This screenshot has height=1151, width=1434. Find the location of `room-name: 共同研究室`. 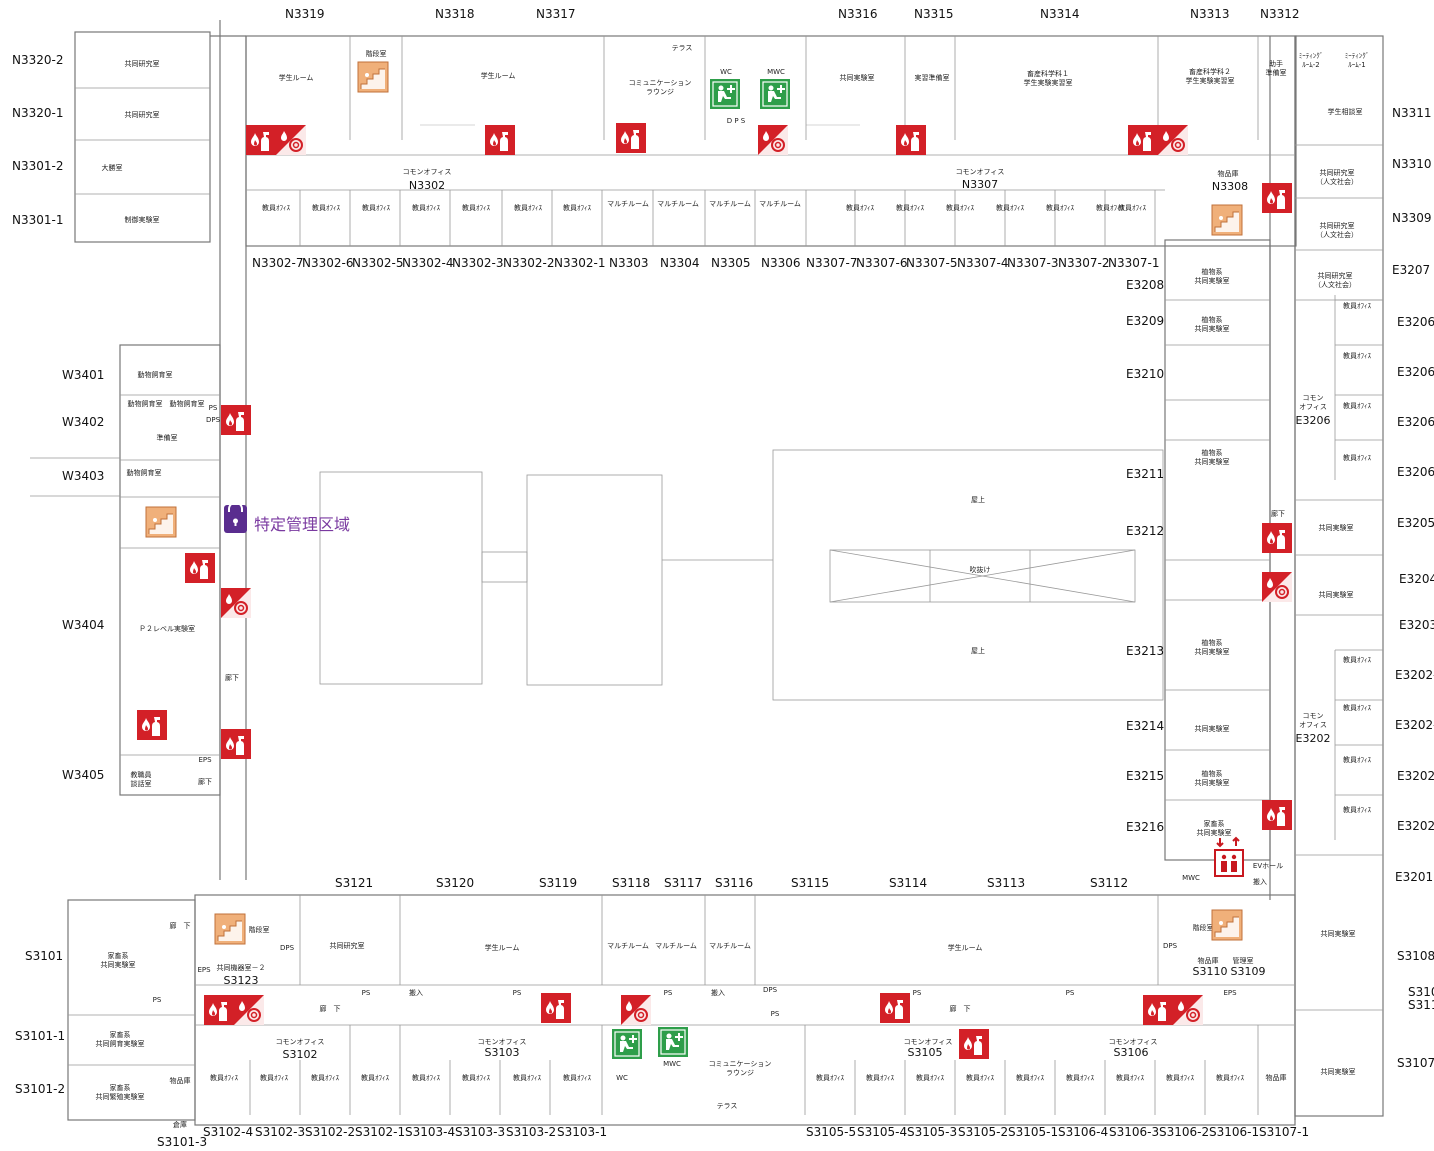

room-name: 共同研究室 is located at coordinates (142, 114).